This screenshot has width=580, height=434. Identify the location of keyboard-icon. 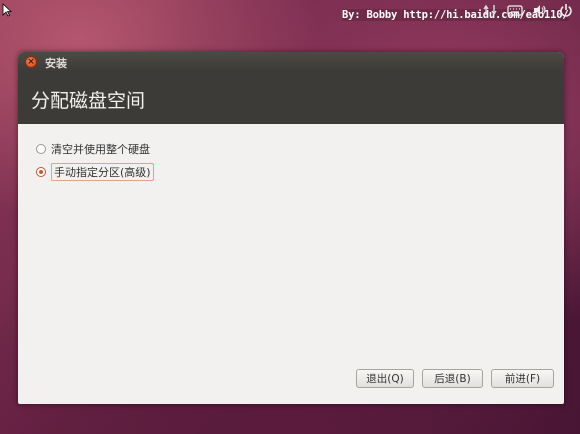
(515, 10).